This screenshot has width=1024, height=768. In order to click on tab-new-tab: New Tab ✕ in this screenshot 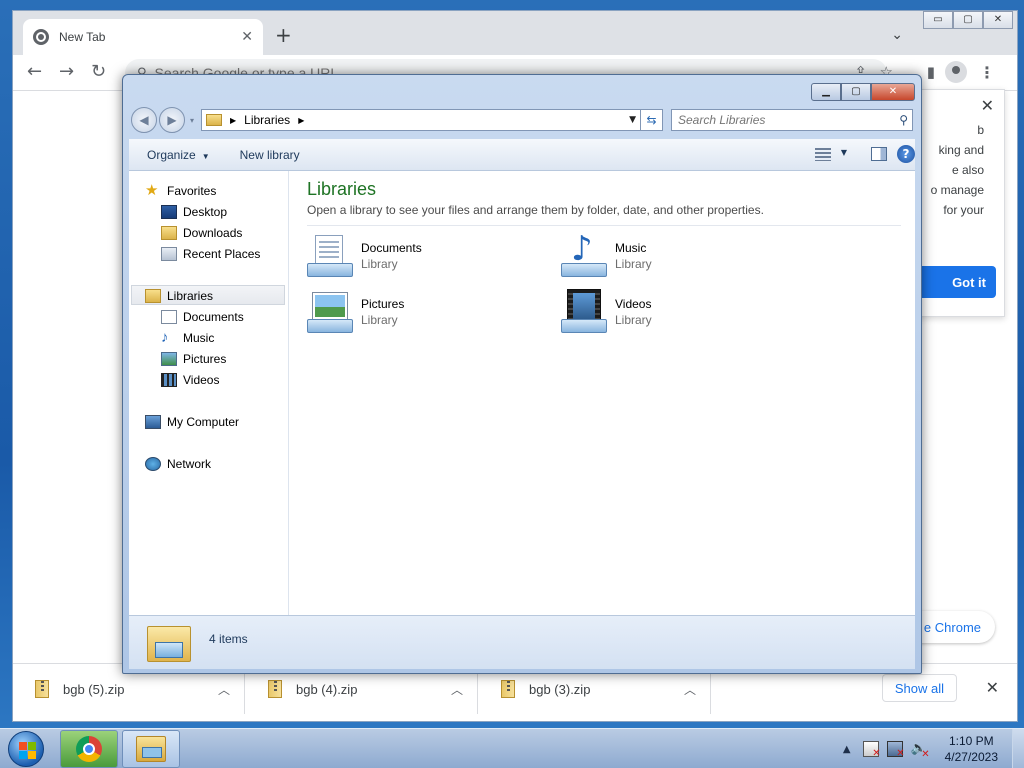, I will do `click(143, 37)`.